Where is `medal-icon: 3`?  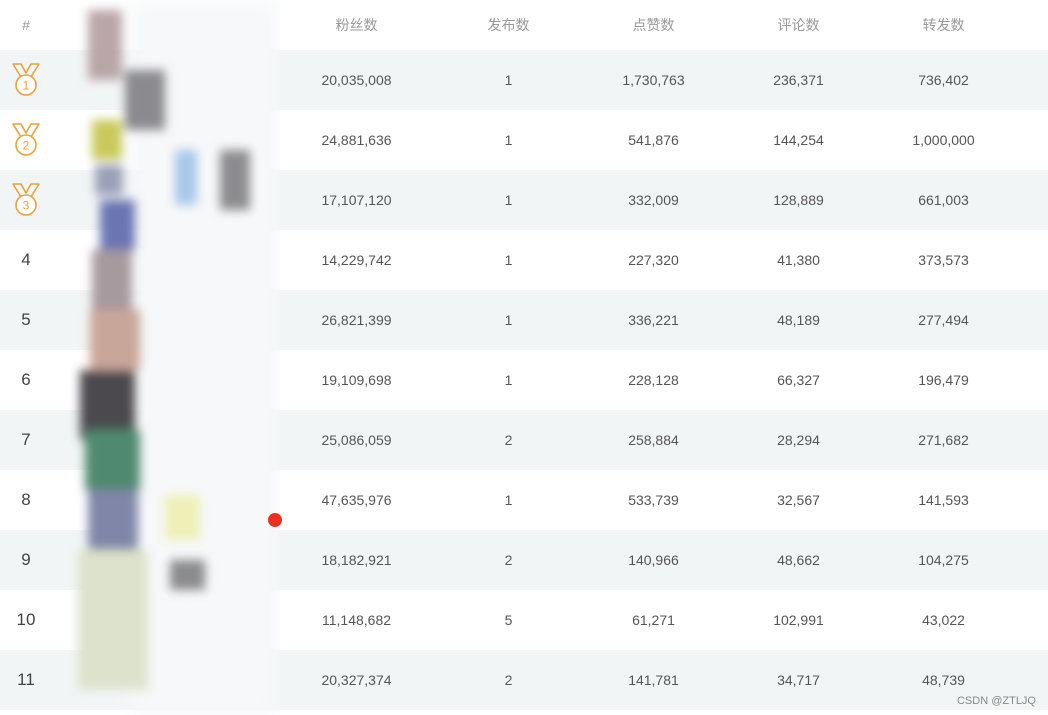
medal-icon: 3 is located at coordinates (26, 199).